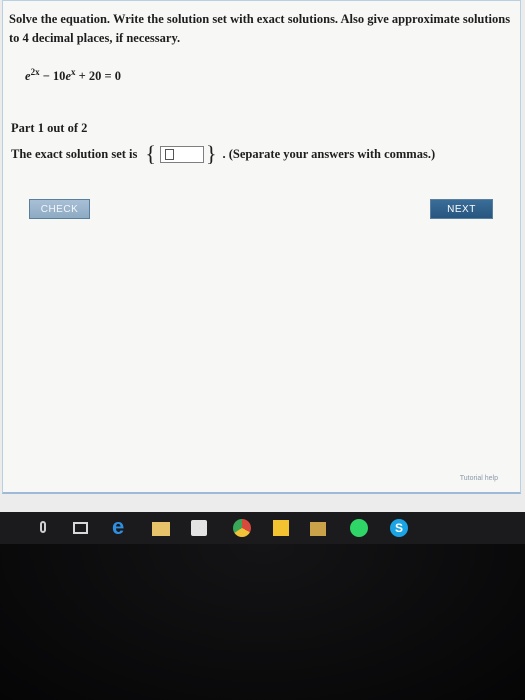 This screenshot has height=700, width=525. Describe the element at coordinates (359, 528) in the screenshot. I see `spotify-icon` at that location.